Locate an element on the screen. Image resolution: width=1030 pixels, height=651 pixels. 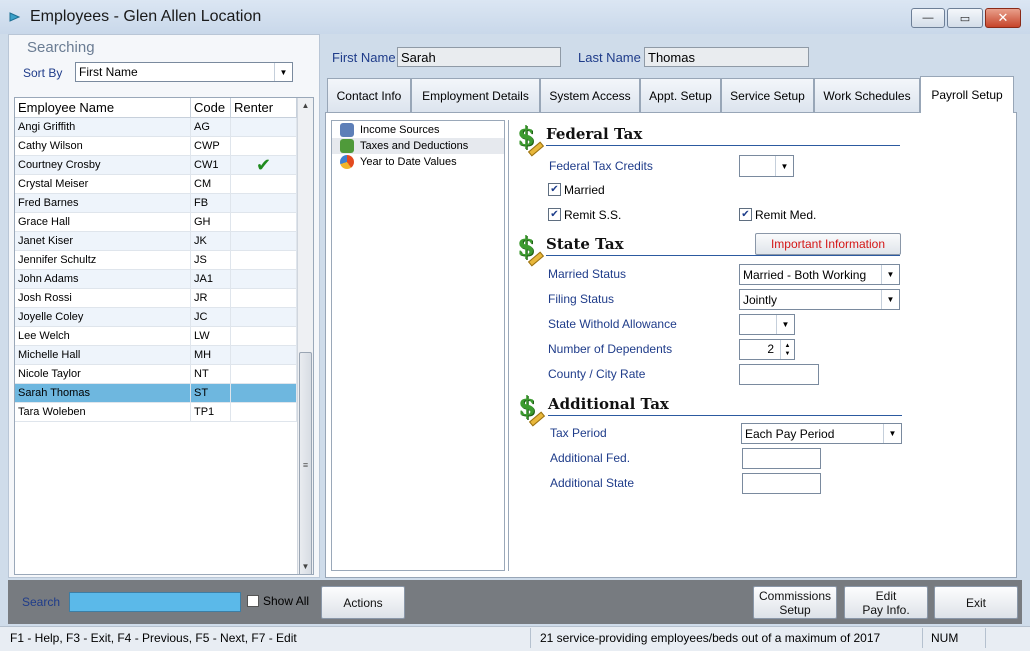
tax-period-value: Each Pay Period is located at coordinates (790, 433).